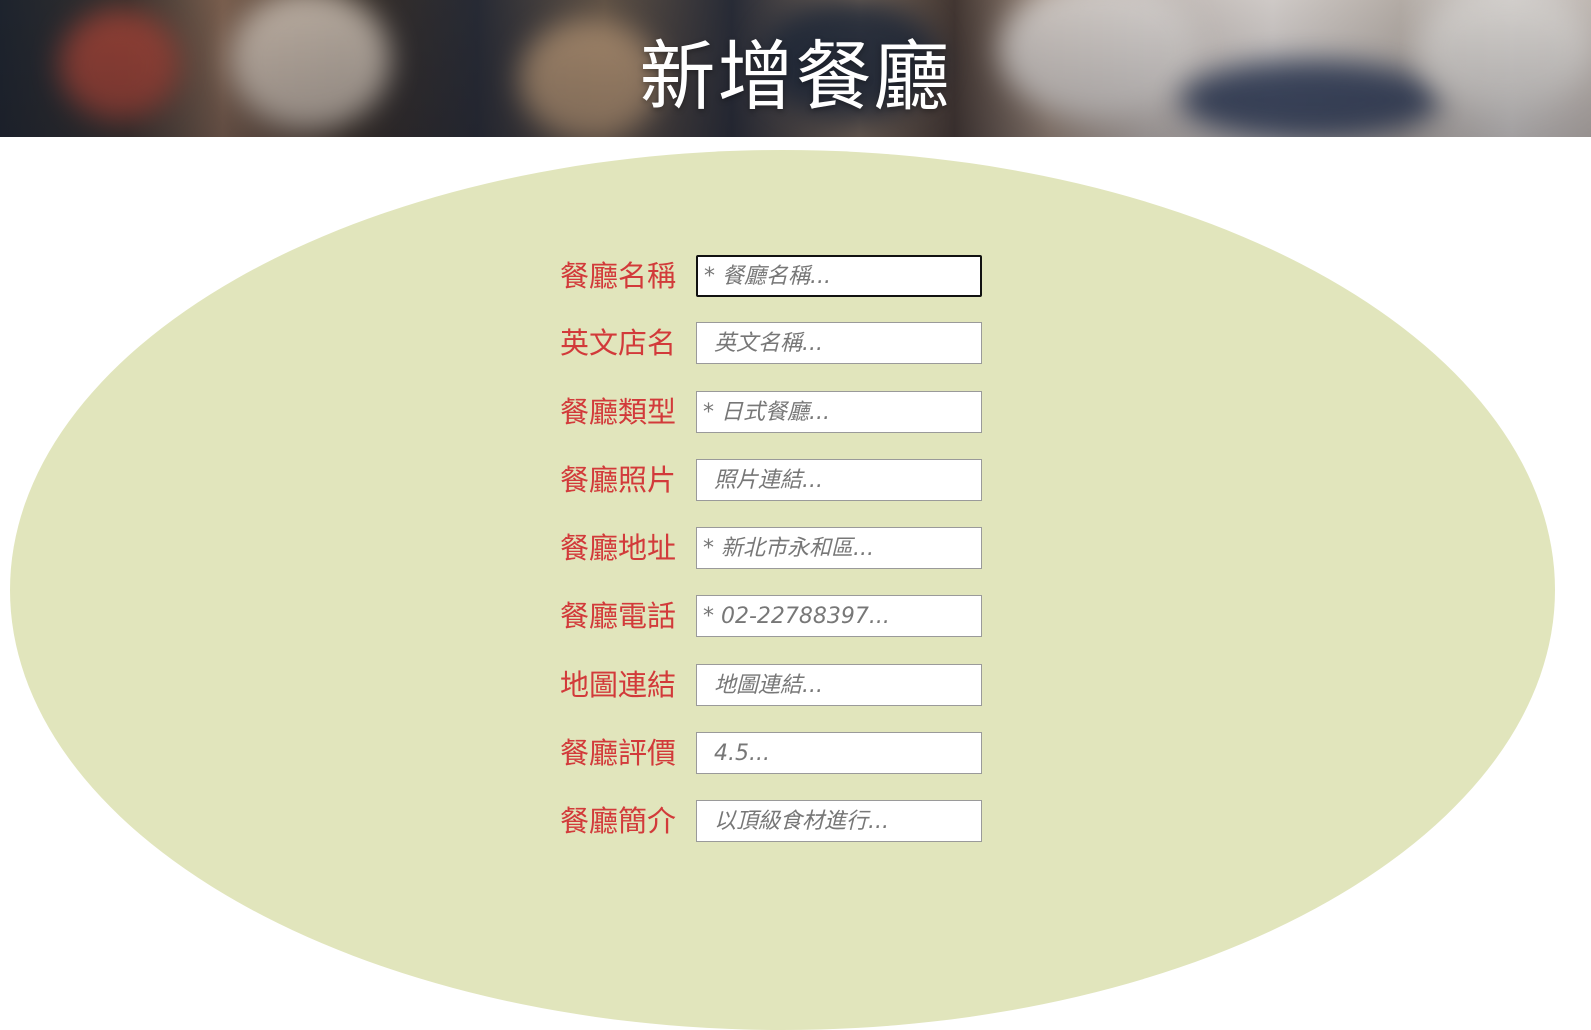 This screenshot has width=1591, height=1030. I want to click on field-label-description: 餐廳簡介, so click(618, 821).